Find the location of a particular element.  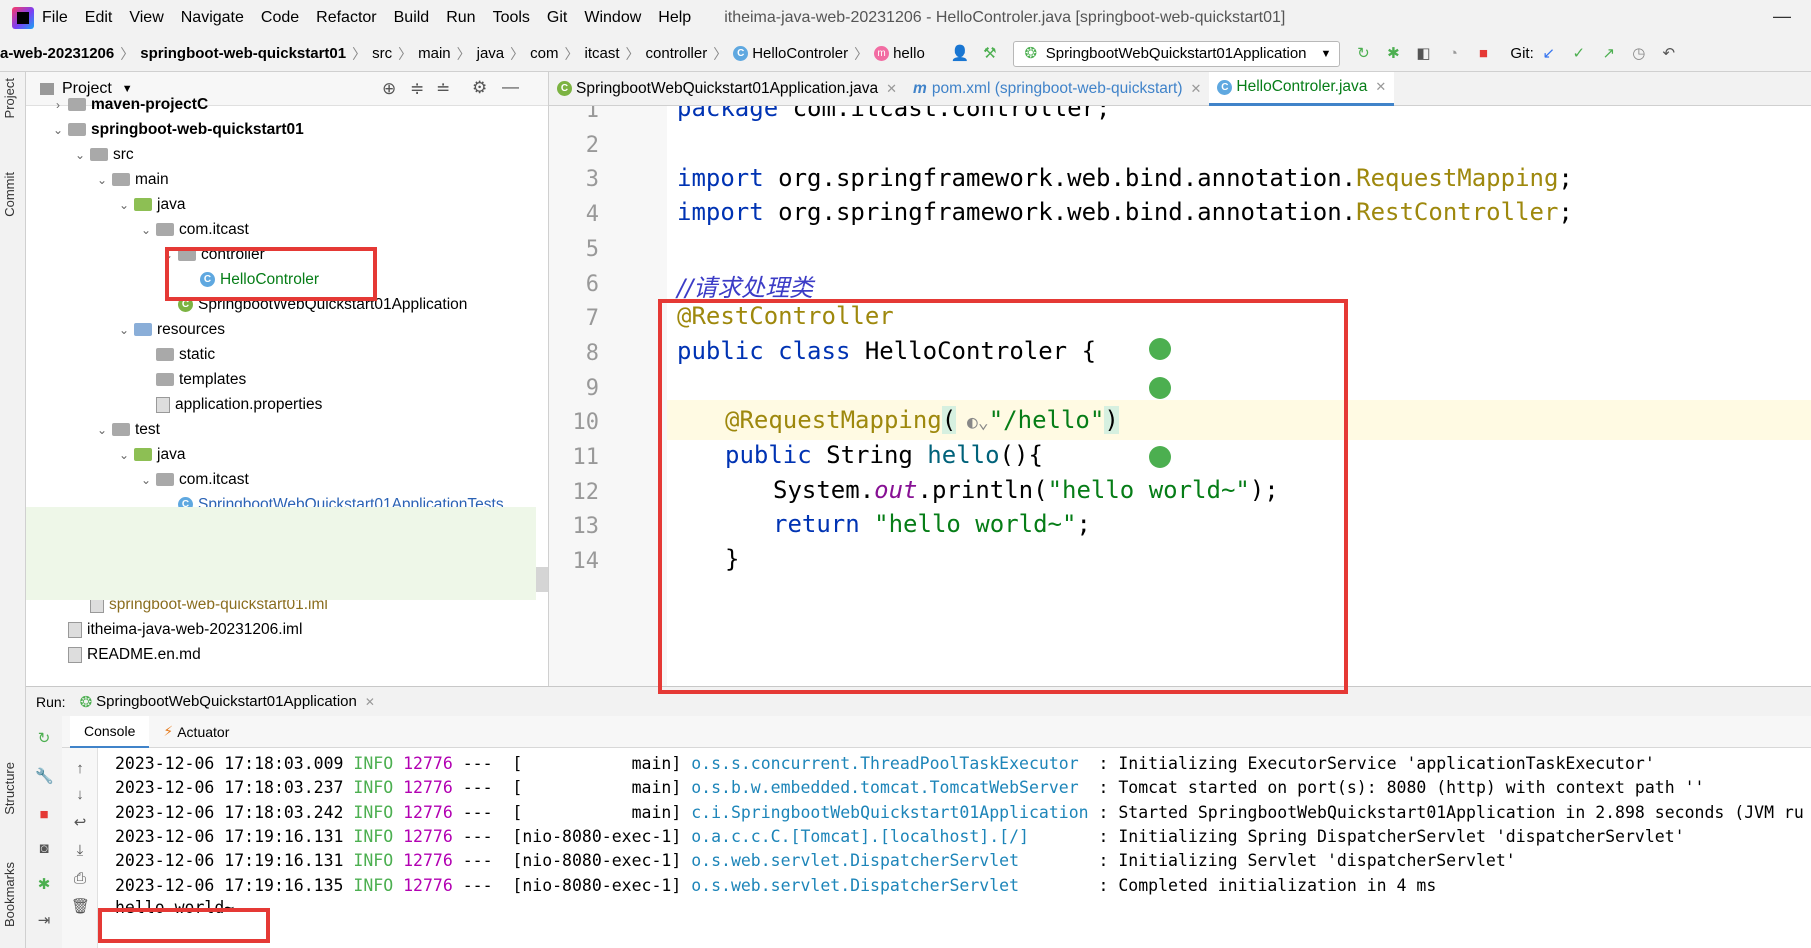

login-icon: ⇥ is located at coordinates (44, 921).